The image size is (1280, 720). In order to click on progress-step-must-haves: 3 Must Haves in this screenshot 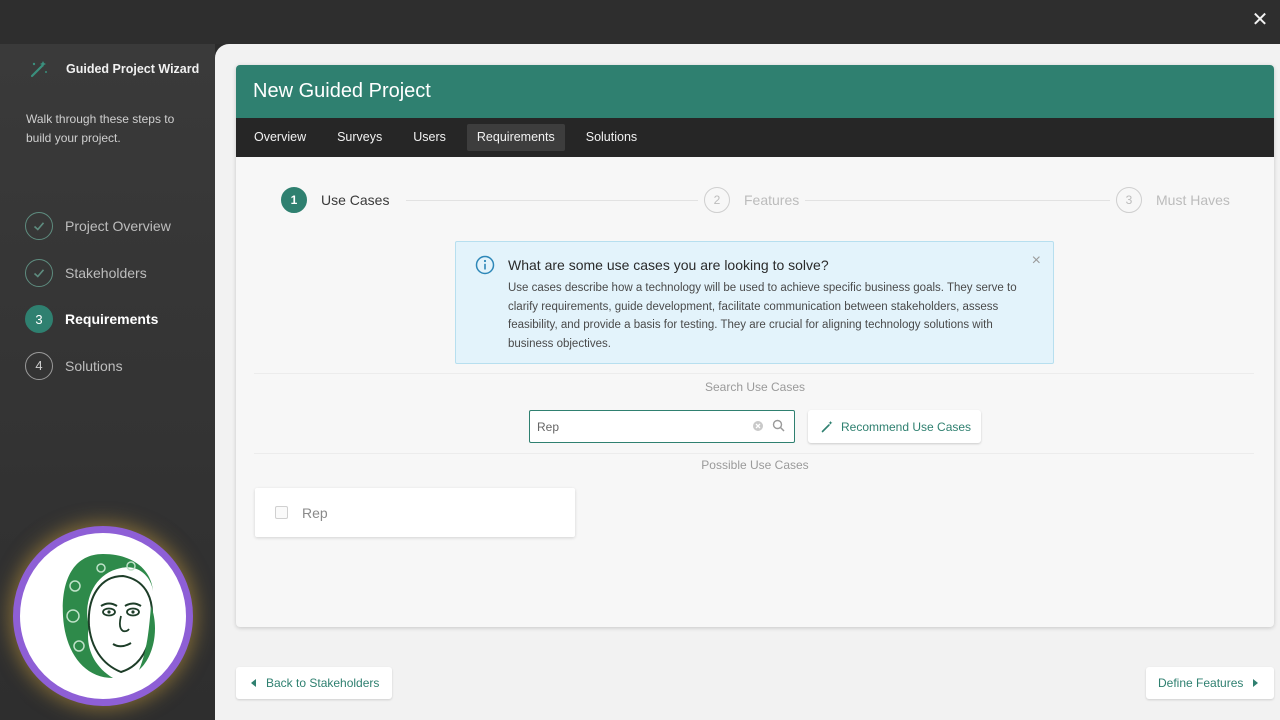, I will do `click(1173, 200)`.